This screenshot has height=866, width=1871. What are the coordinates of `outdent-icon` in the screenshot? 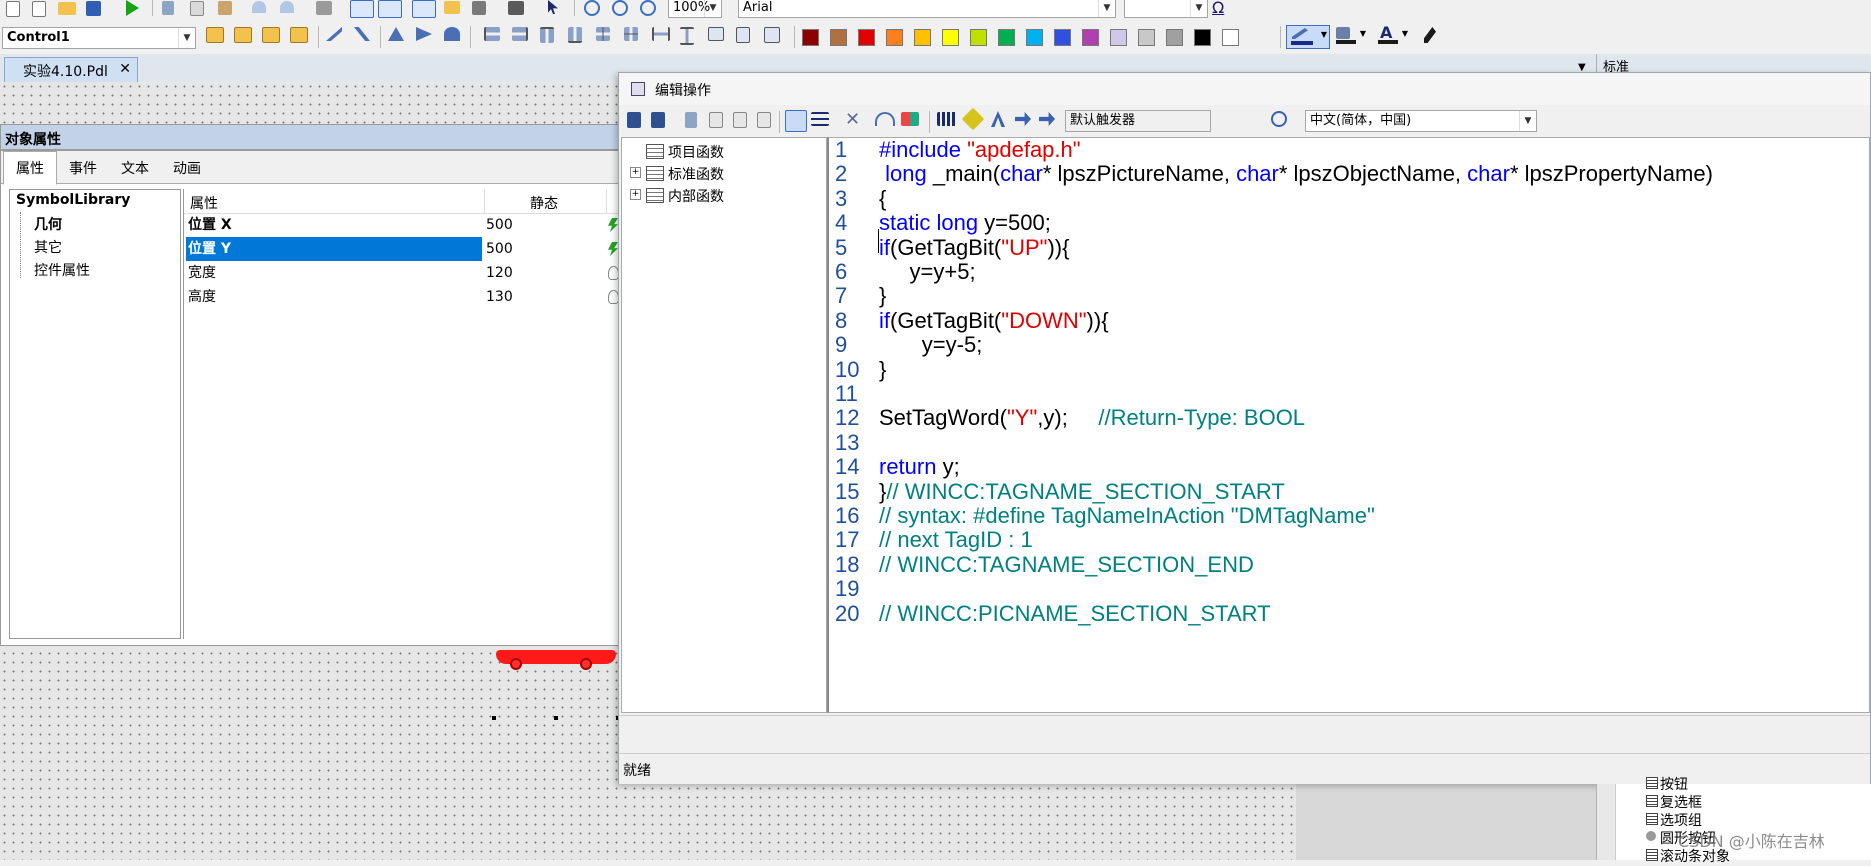 It's located at (820, 119).